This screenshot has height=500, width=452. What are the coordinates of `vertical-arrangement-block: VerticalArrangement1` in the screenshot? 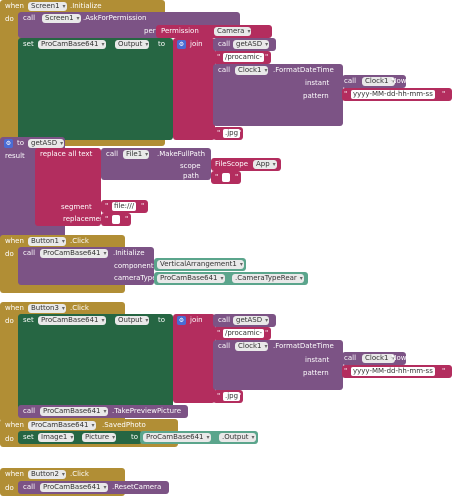 It's located at (200, 264).